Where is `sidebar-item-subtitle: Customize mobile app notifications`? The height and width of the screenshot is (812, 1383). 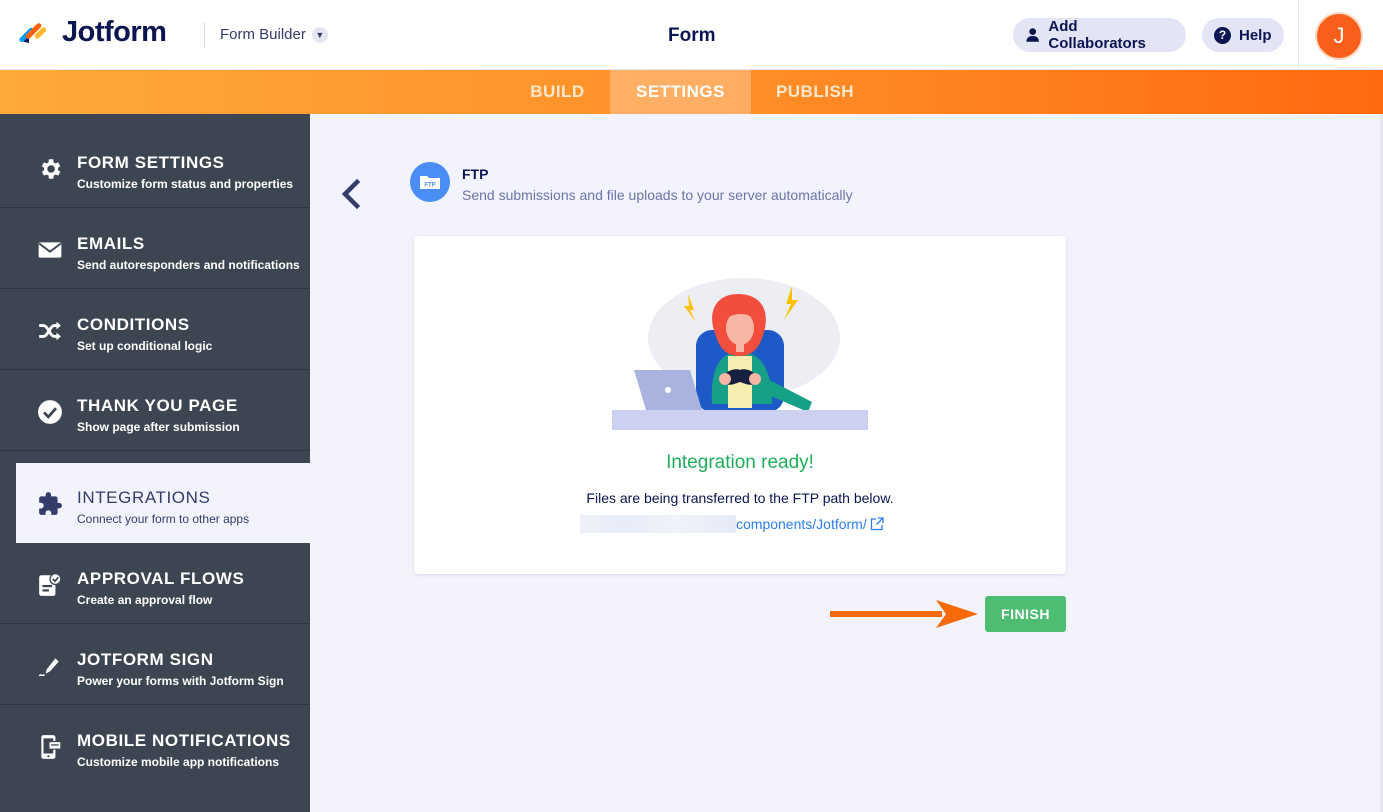 sidebar-item-subtitle: Customize mobile app notifications is located at coordinates (178, 762).